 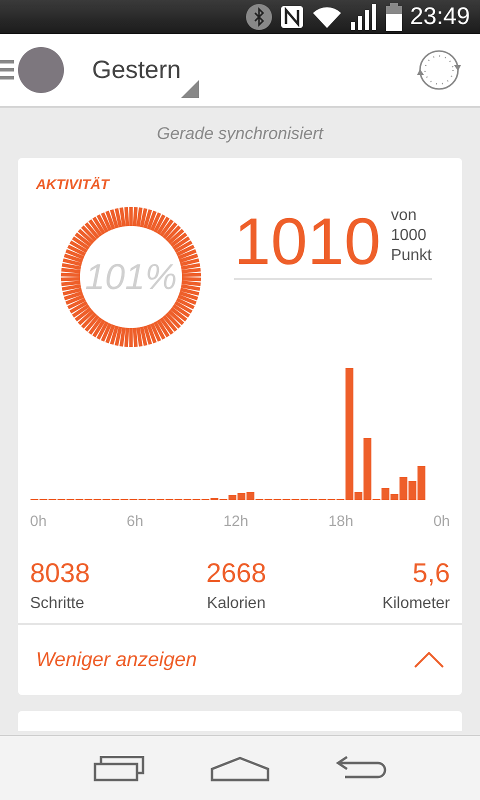 What do you see at coordinates (236, 604) in the screenshot?
I see `stat-label: Kalorien` at bounding box center [236, 604].